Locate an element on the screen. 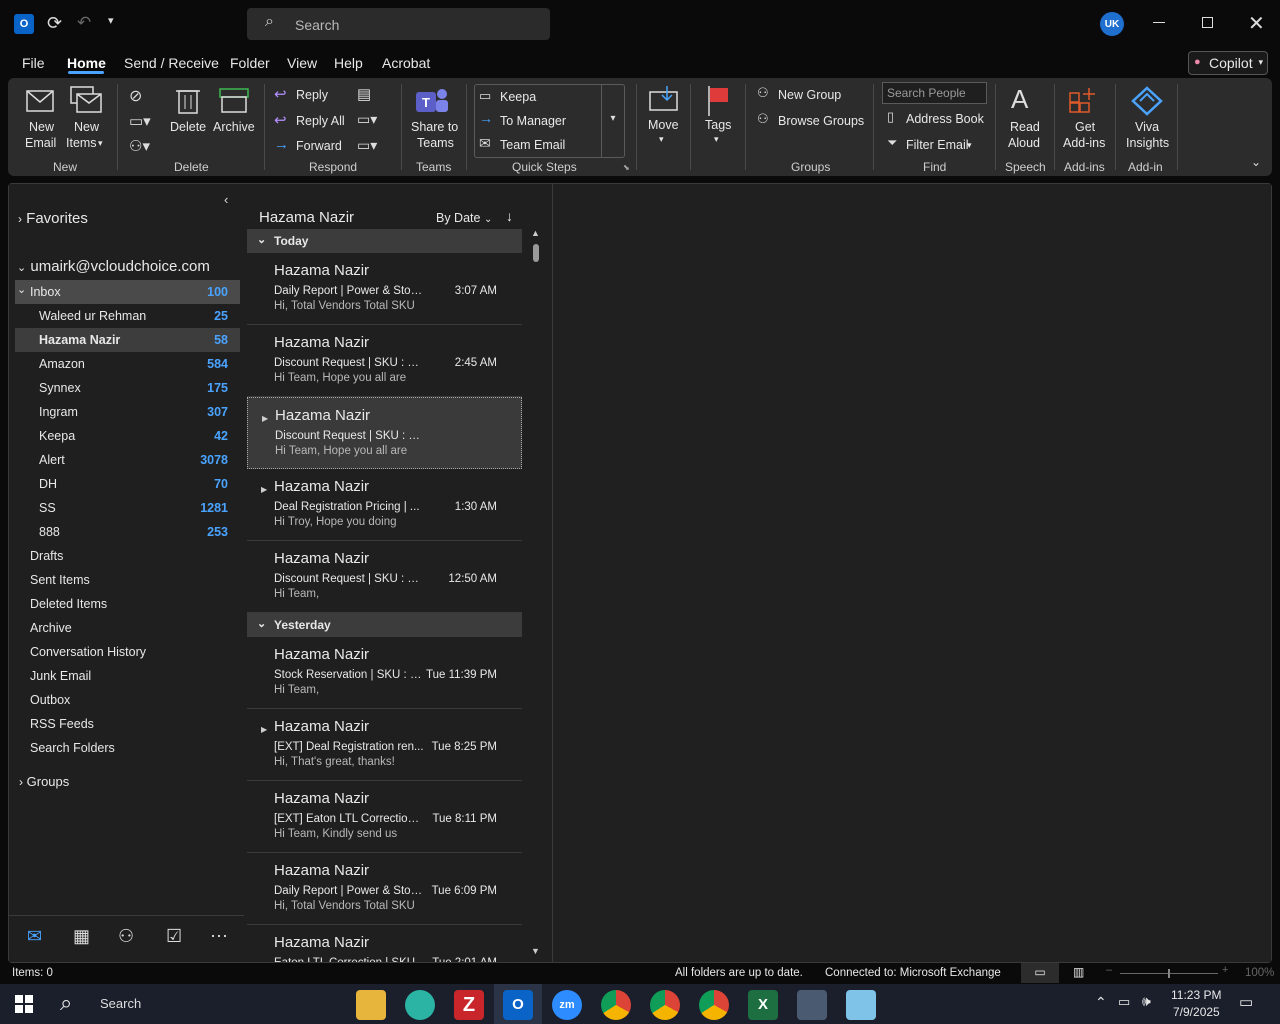 The image size is (1280, 1024). im-reply-icon: ▭▾ is located at coordinates (367, 119).